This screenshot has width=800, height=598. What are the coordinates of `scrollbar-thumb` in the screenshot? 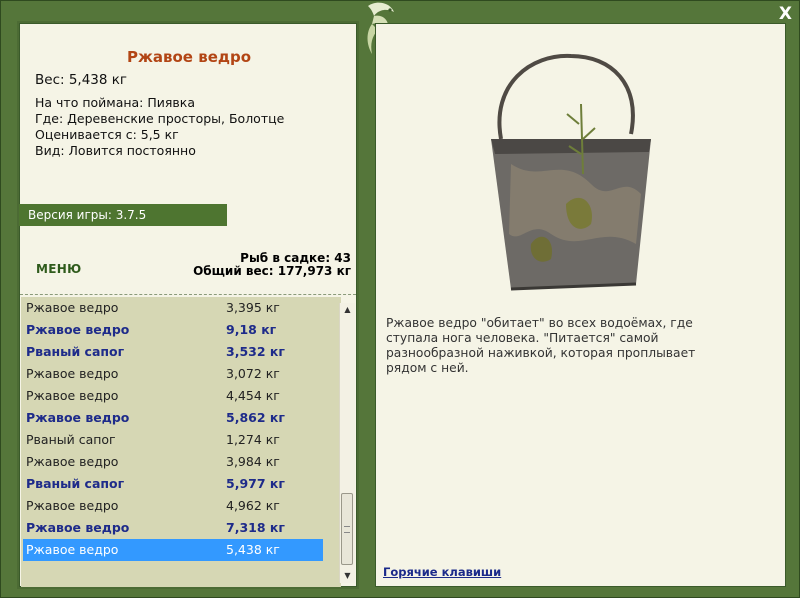 It's located at (347, 529).